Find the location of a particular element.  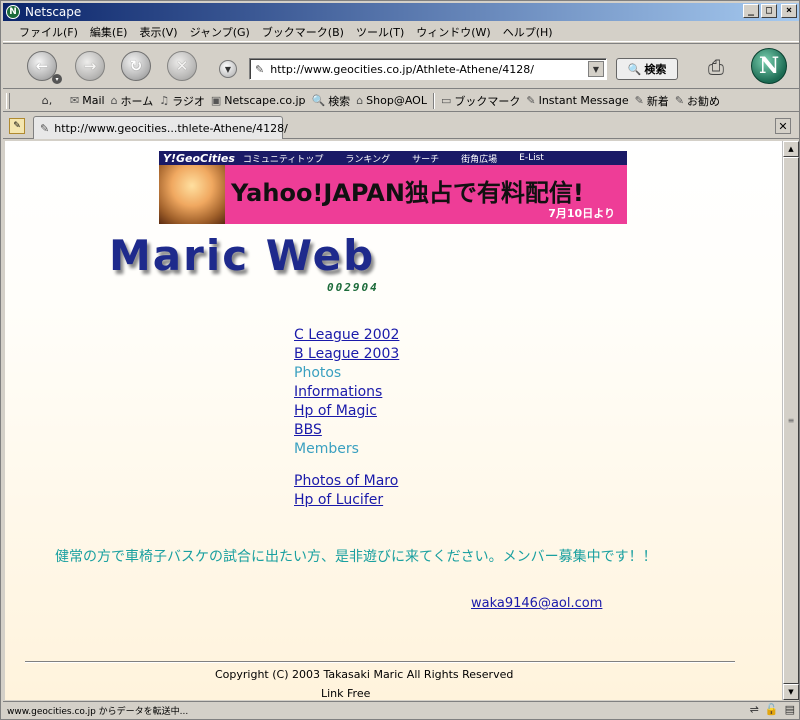

title-bar: N Netscape _ □ × is located at coordinates (401, 12).